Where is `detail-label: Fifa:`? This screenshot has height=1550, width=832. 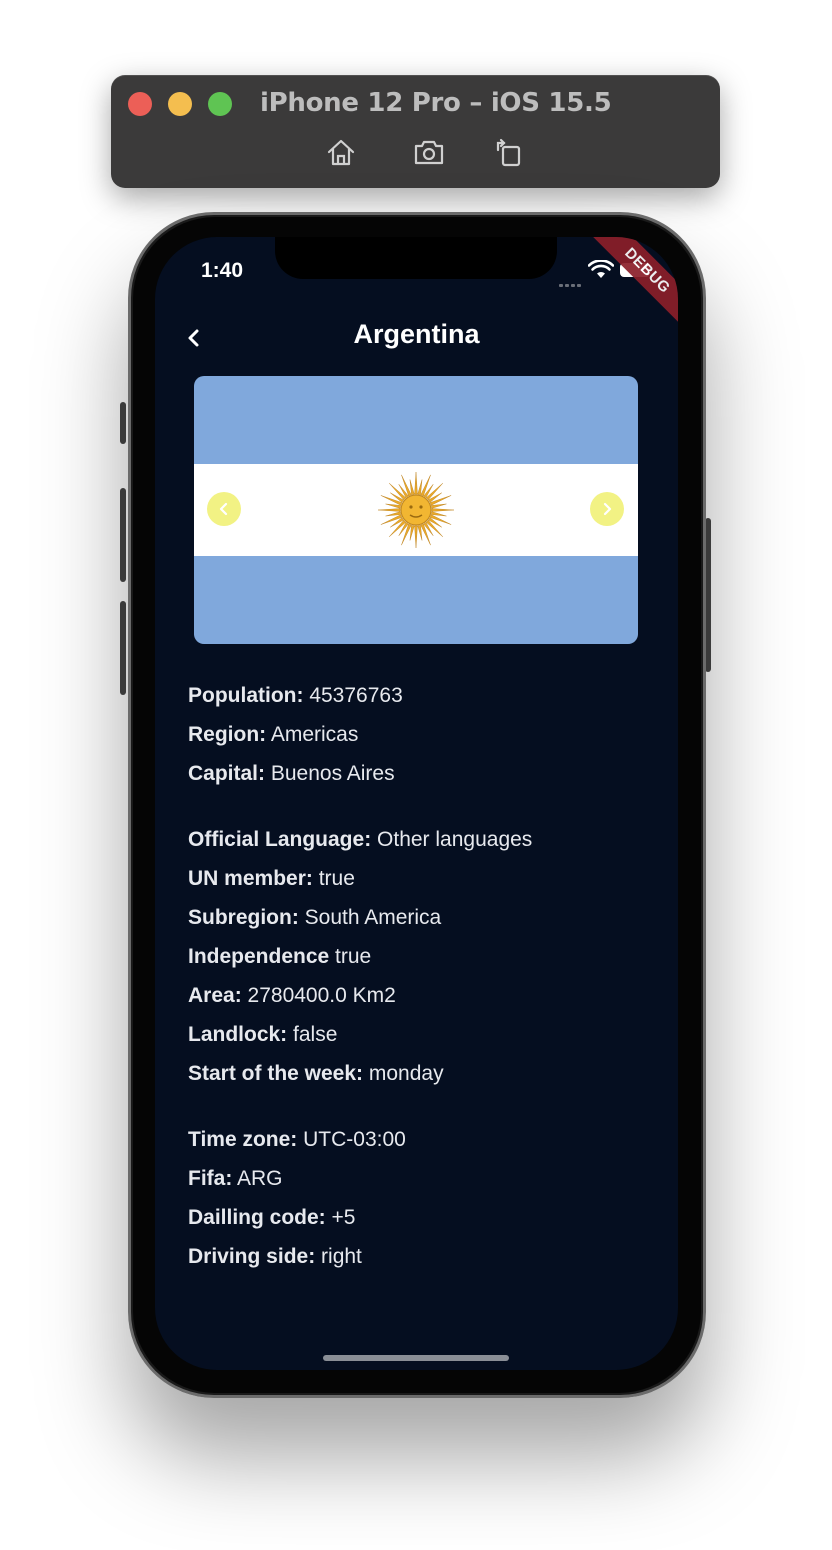 detail-label: Fifa: is located at coordinates (210, 1178).